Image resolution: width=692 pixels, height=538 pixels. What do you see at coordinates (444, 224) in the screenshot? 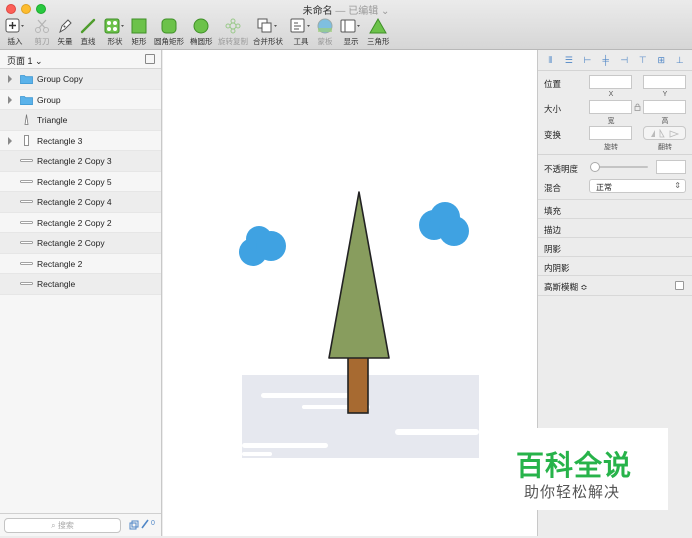
I see `cloud-right` at bounding box center [444, 224].